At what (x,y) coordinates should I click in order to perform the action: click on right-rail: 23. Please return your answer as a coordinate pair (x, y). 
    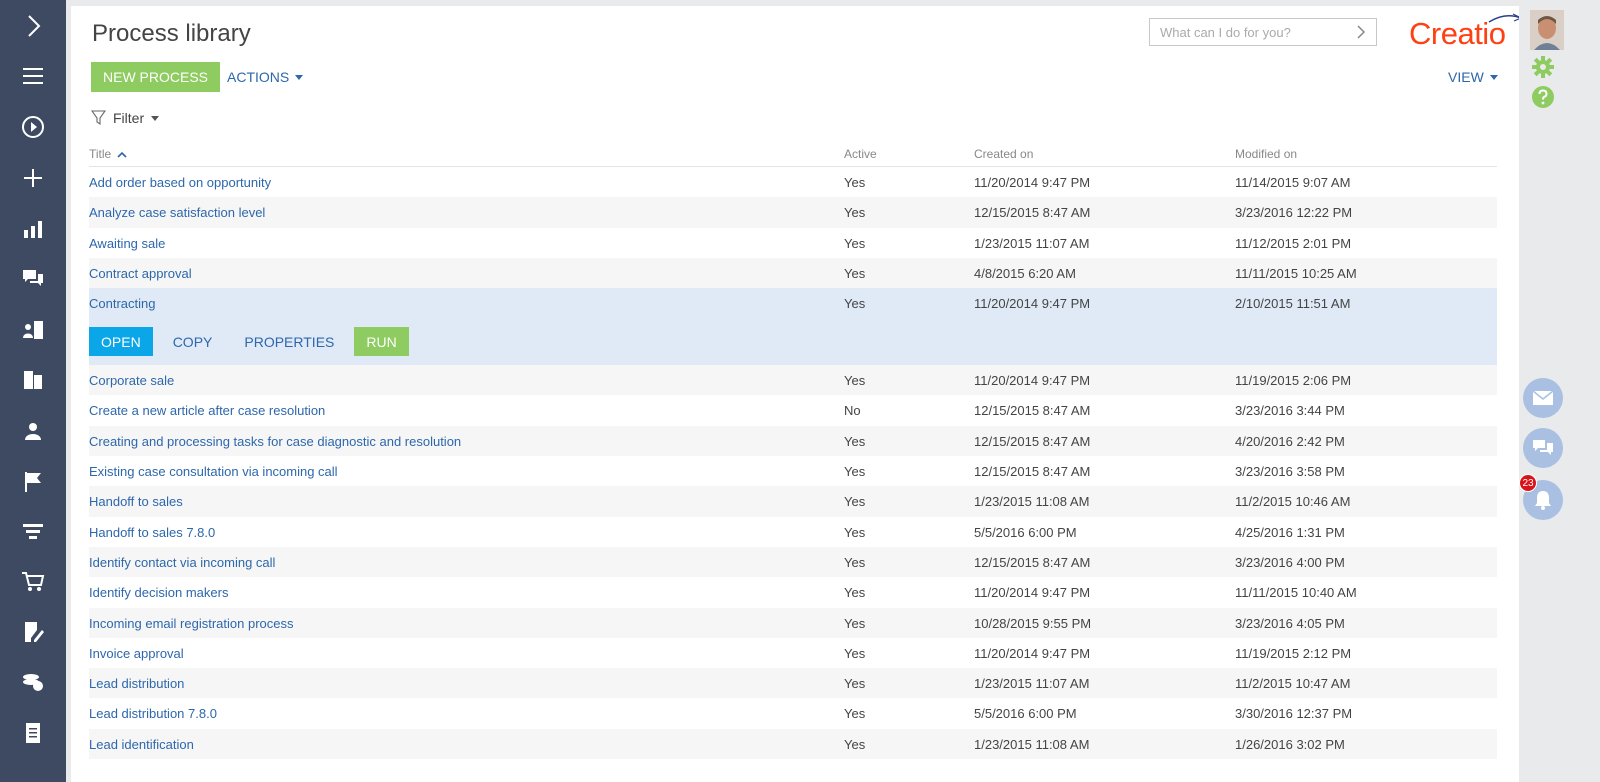
    Looking at the image, I should click on (1559, 391).